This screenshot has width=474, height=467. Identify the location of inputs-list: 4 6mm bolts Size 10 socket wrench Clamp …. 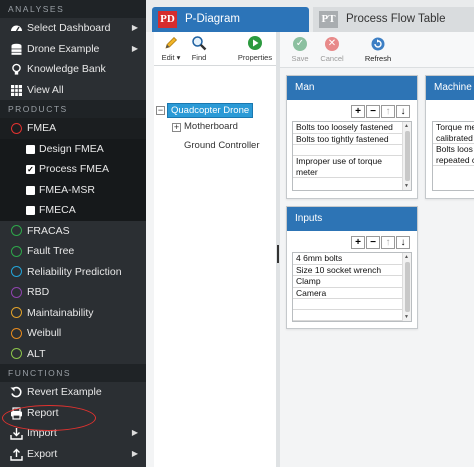
(352, 287).